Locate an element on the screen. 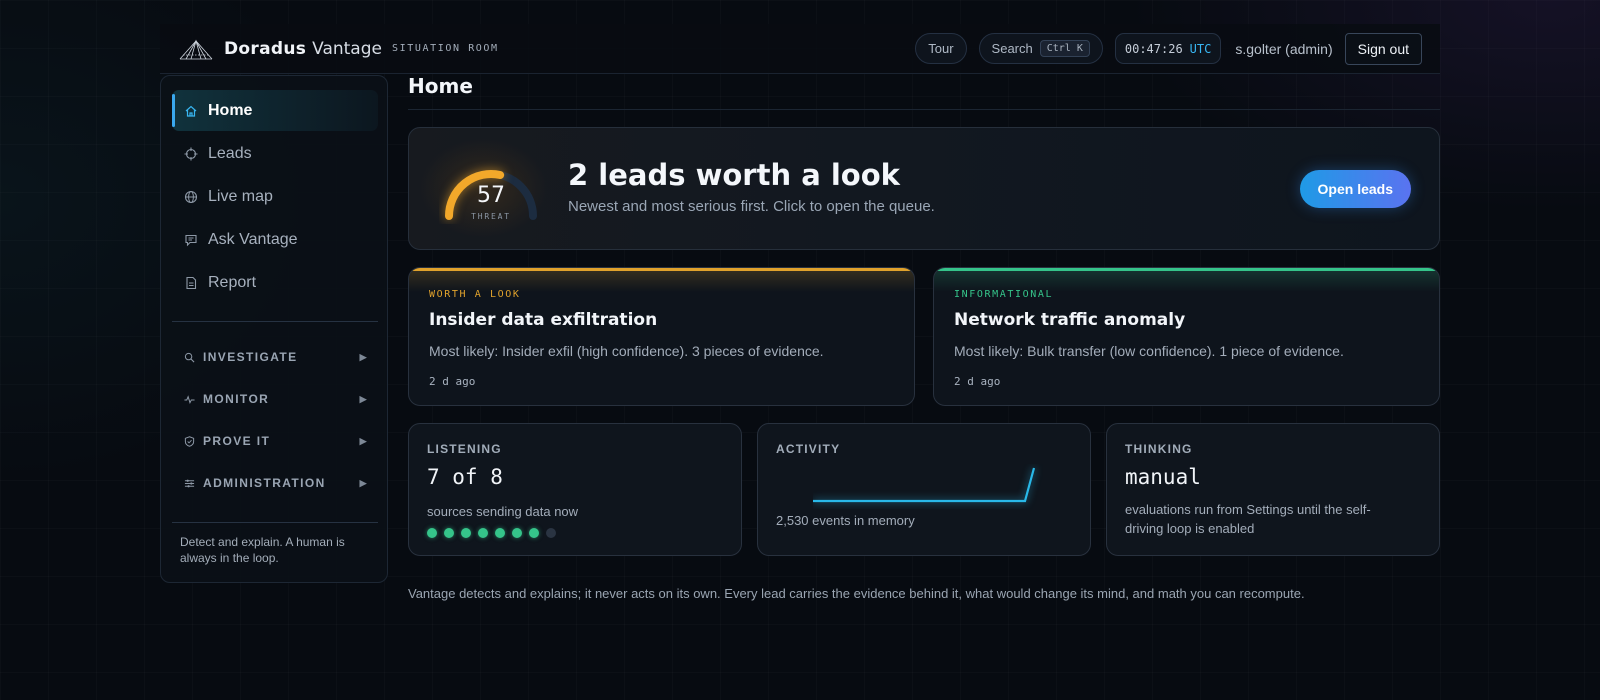  lead-severity-tag: WORTH A LOOK is located at coordinates (475, 294).